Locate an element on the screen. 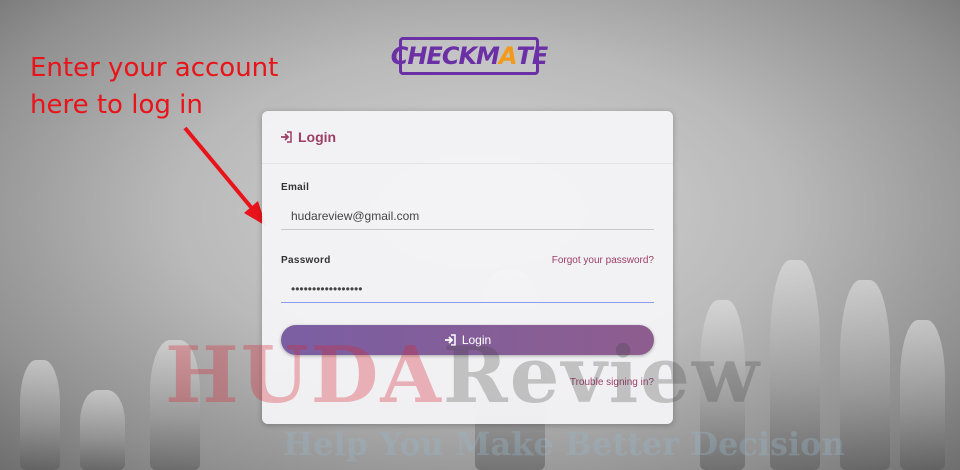  email-field is located at coordinates (467, 216).